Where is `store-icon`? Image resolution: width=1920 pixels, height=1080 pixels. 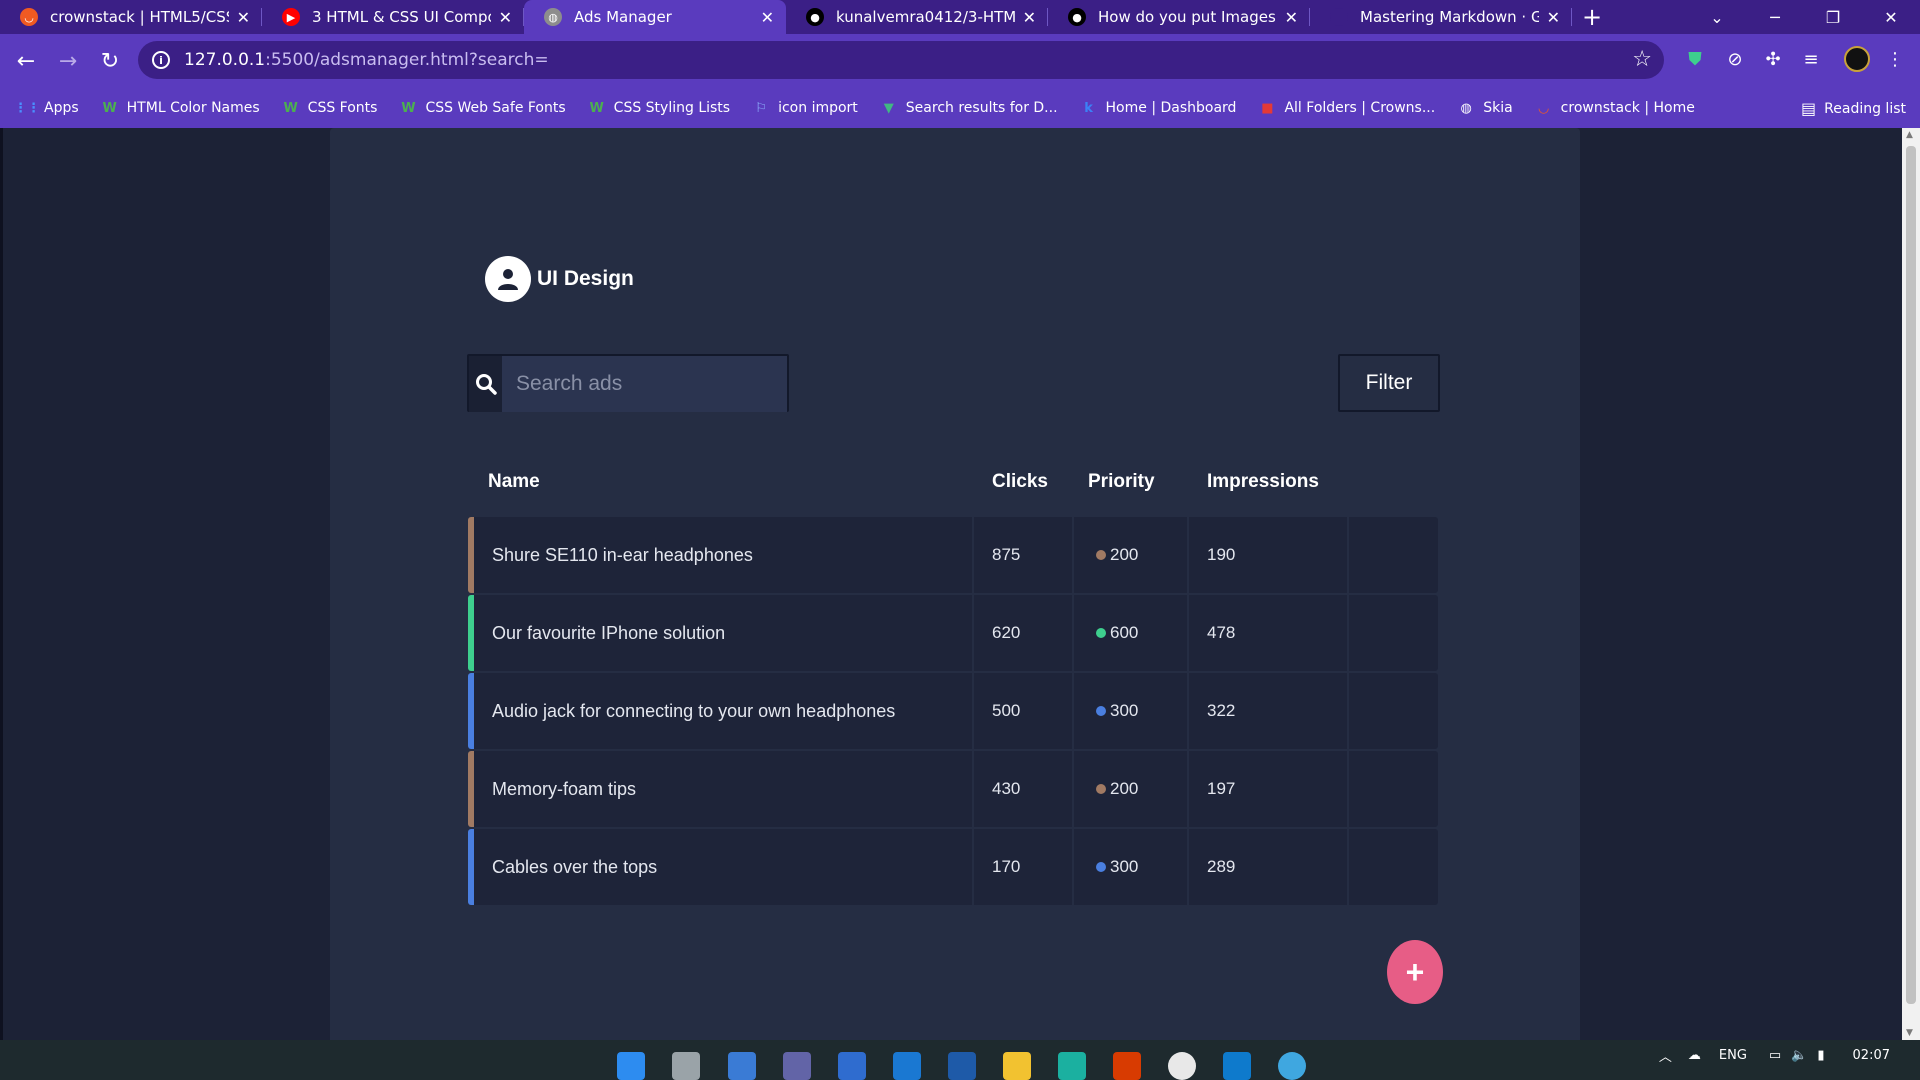 store-icon is located at coordinates (852, 1066).